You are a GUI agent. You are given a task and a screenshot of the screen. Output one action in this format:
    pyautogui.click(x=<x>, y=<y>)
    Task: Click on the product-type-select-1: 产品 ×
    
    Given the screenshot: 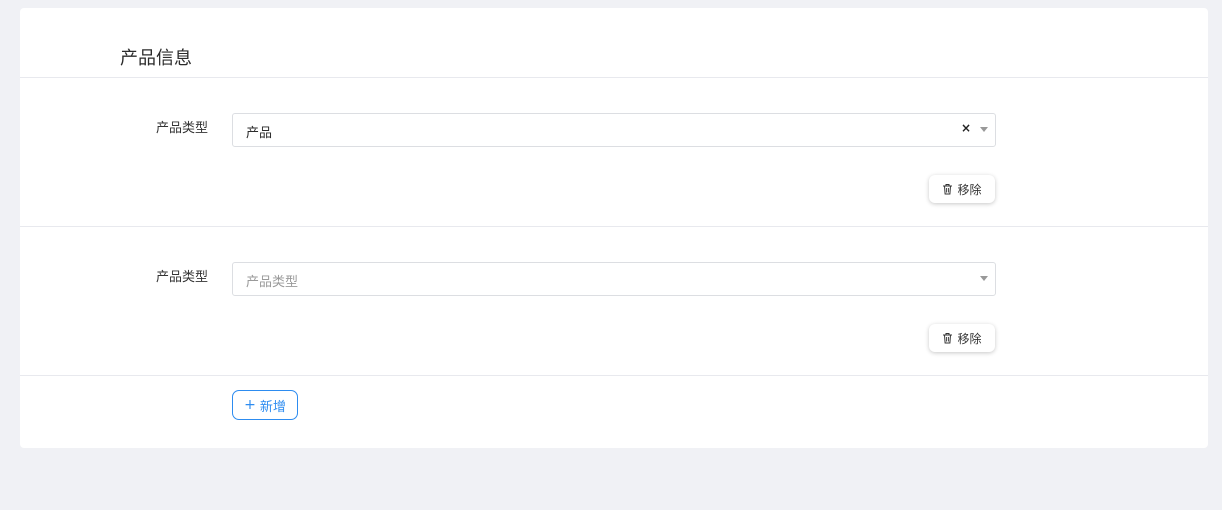 What is the action you would take?
    pyautogui.click(x=614, y=130)
    